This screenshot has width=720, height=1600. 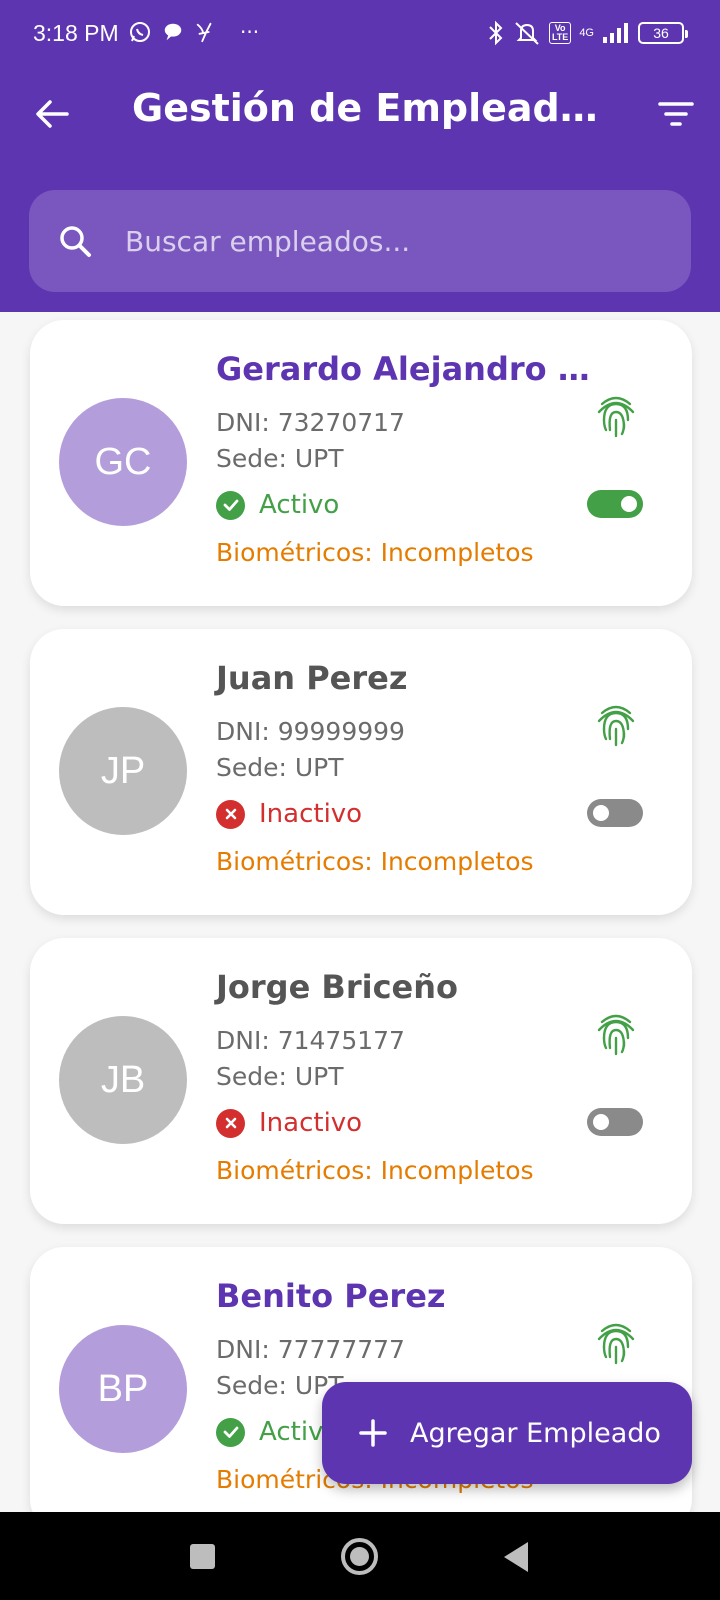 What do you see at coordinates (516, 1557) in the screenshot?
I see `nav-back-button` at bounding box center [516, 1557].